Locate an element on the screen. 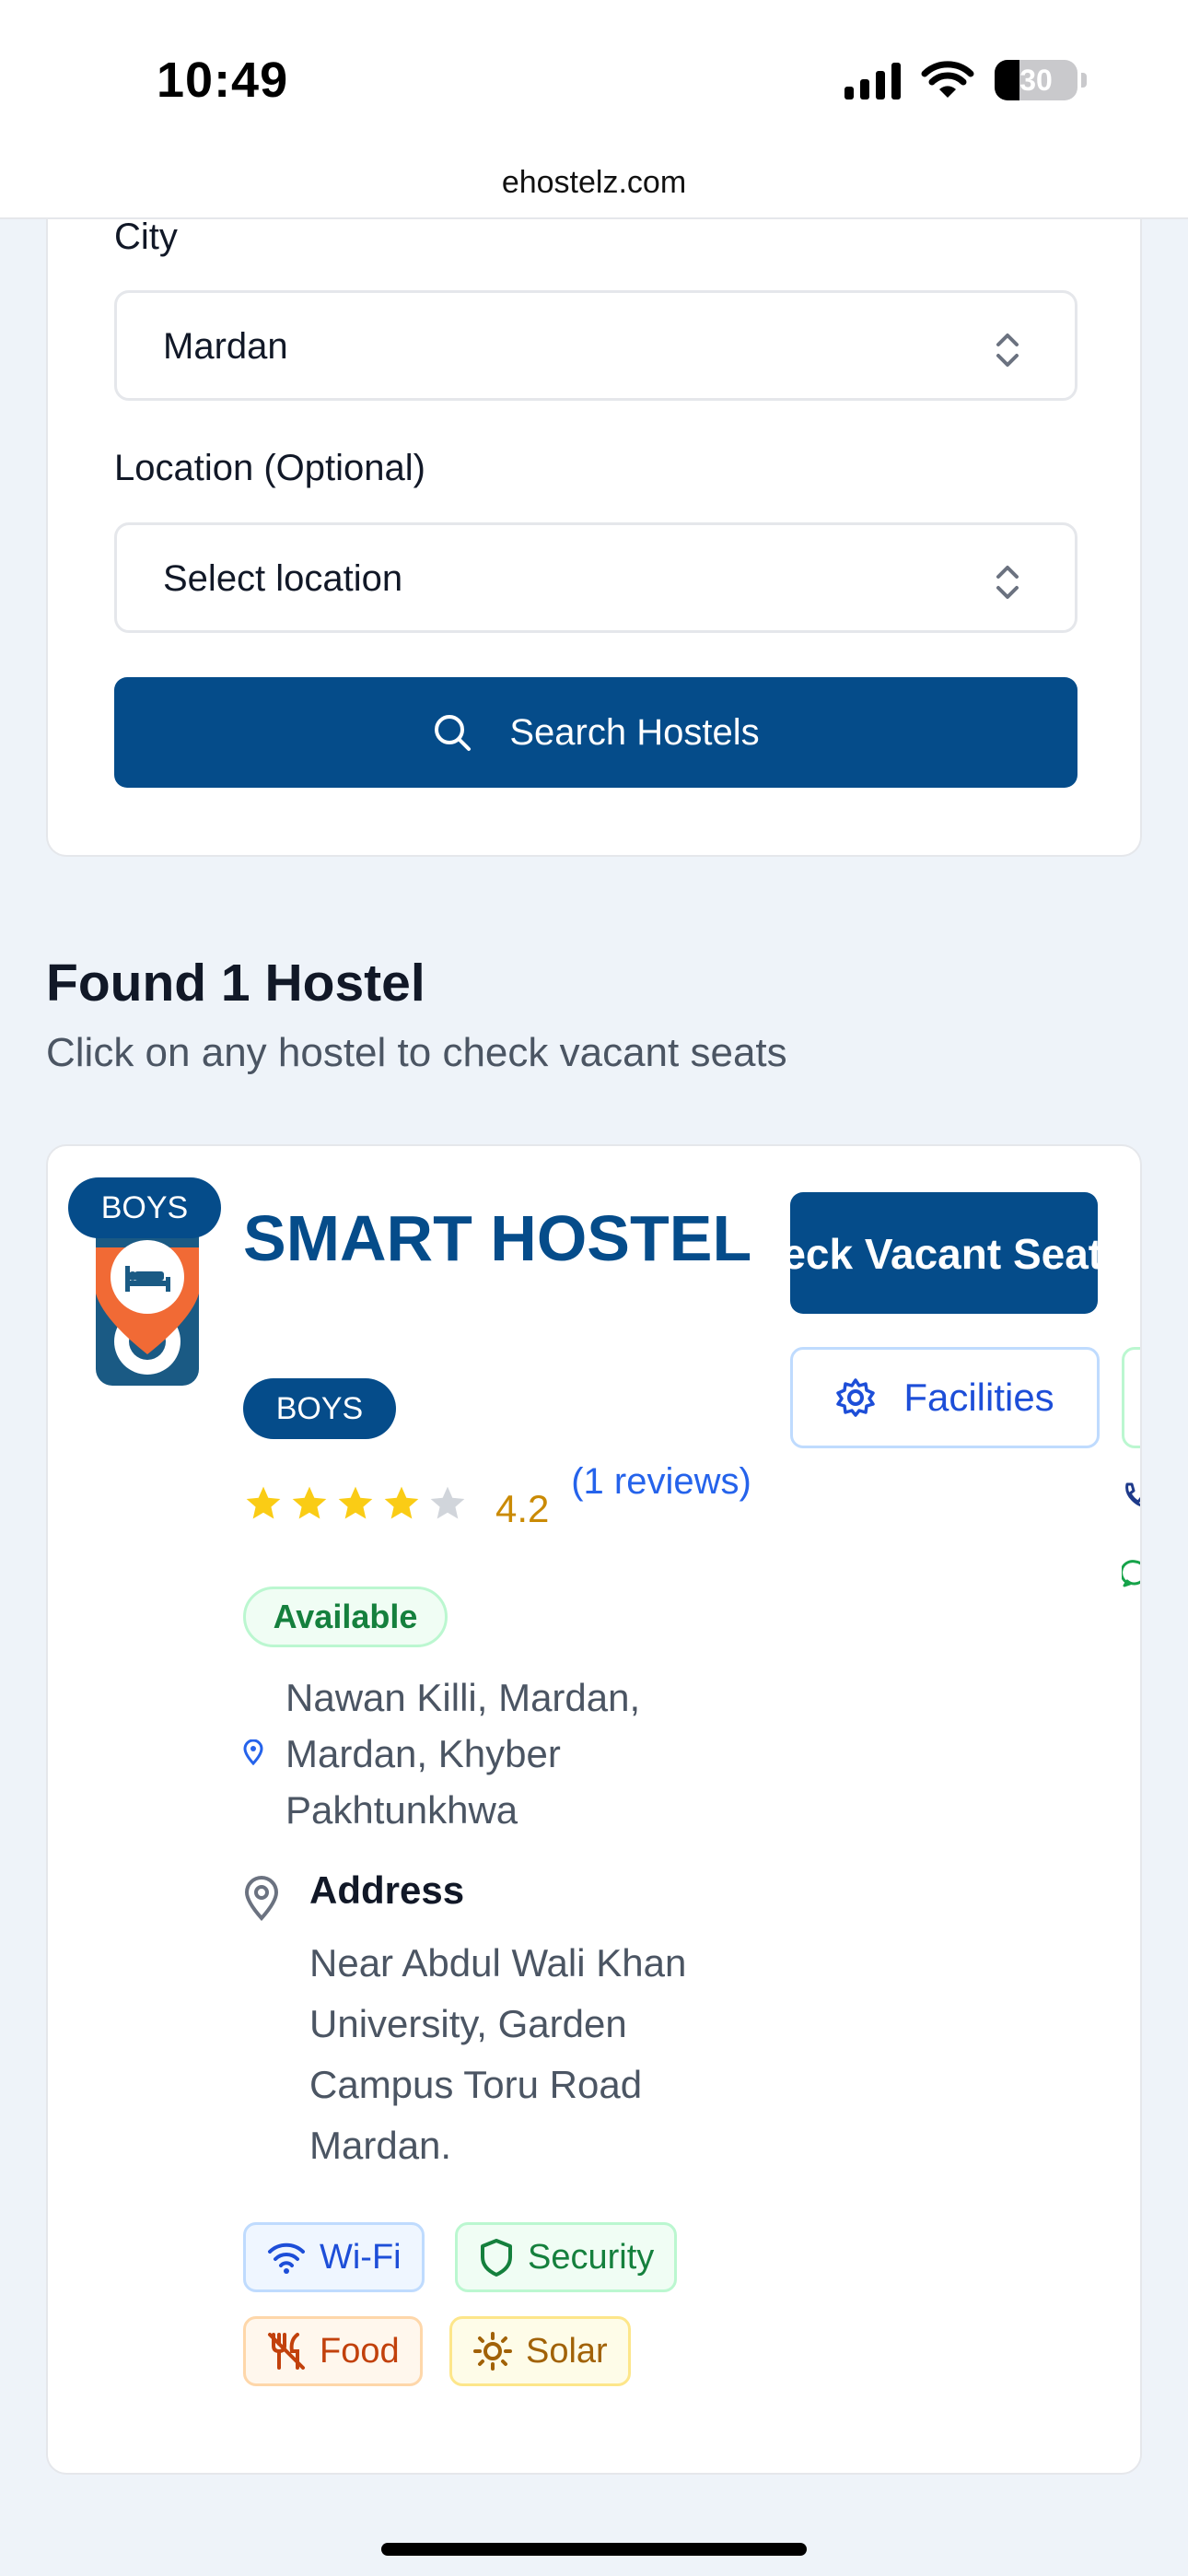 The height and width of the screenshot is (2576, 1188). rating-stars is located at coordinates (355, 1503).